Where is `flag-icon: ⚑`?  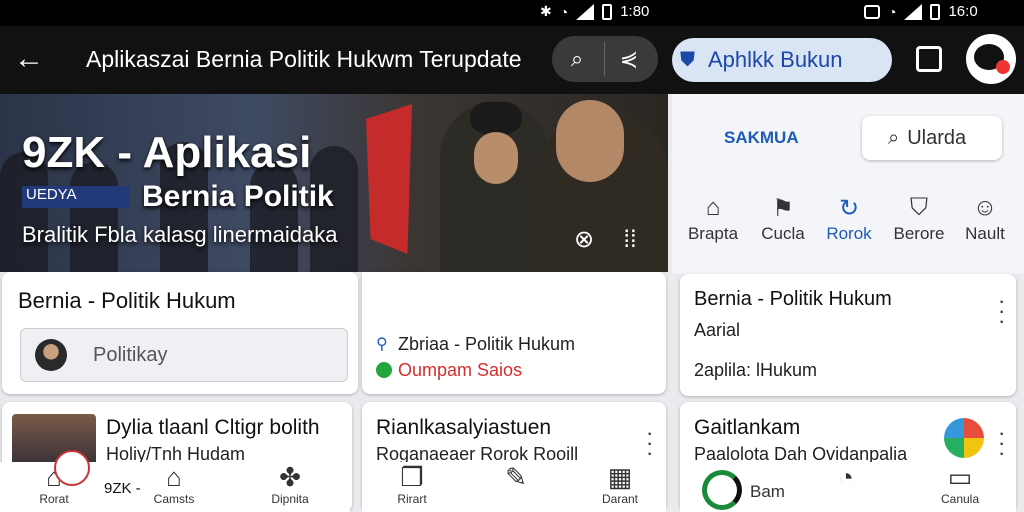
flag-icon: ⚑ is located at coordinates (783, 208).